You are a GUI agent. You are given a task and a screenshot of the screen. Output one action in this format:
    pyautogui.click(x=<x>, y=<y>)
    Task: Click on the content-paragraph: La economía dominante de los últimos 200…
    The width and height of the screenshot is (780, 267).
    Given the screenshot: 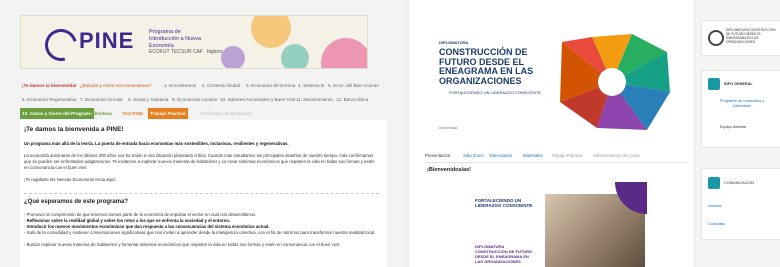 What is the action you would take?
    pyautogui.click(x=199, y=161)
    